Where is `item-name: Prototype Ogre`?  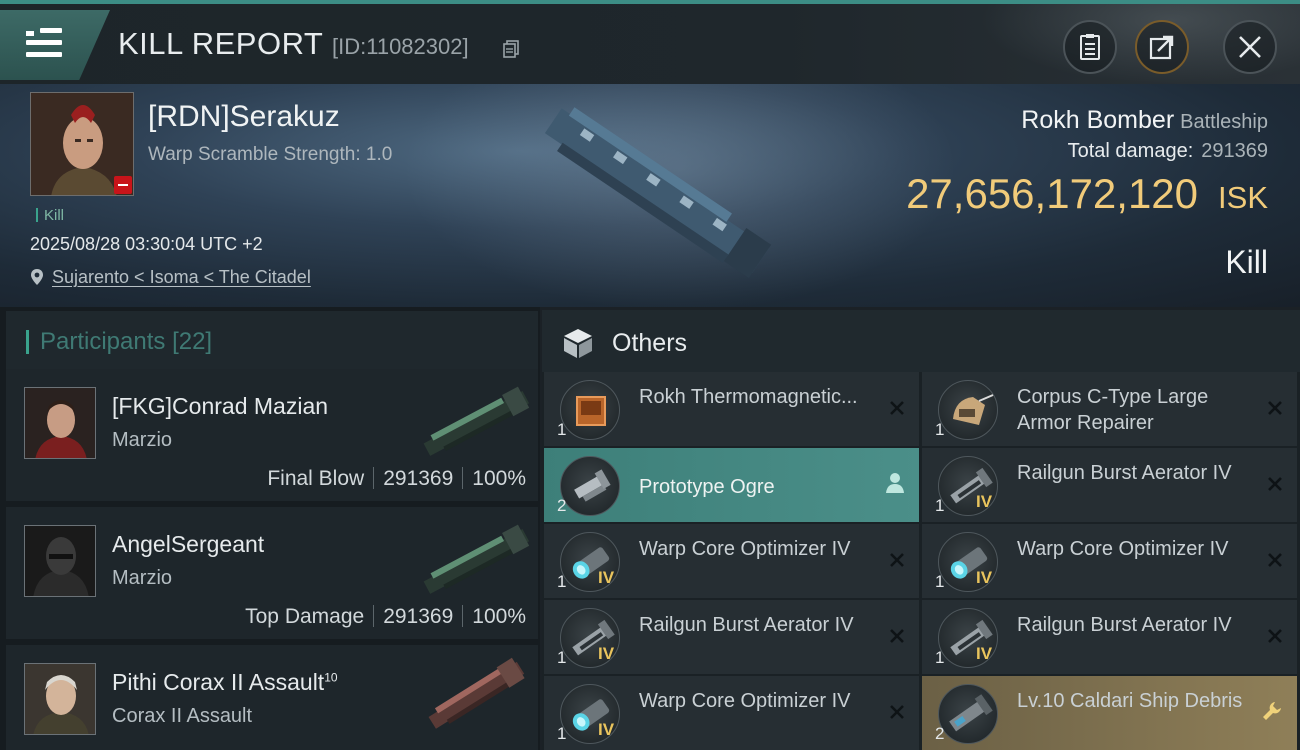
item-name: Prototype Ogre is located at coordinates (707, 487).